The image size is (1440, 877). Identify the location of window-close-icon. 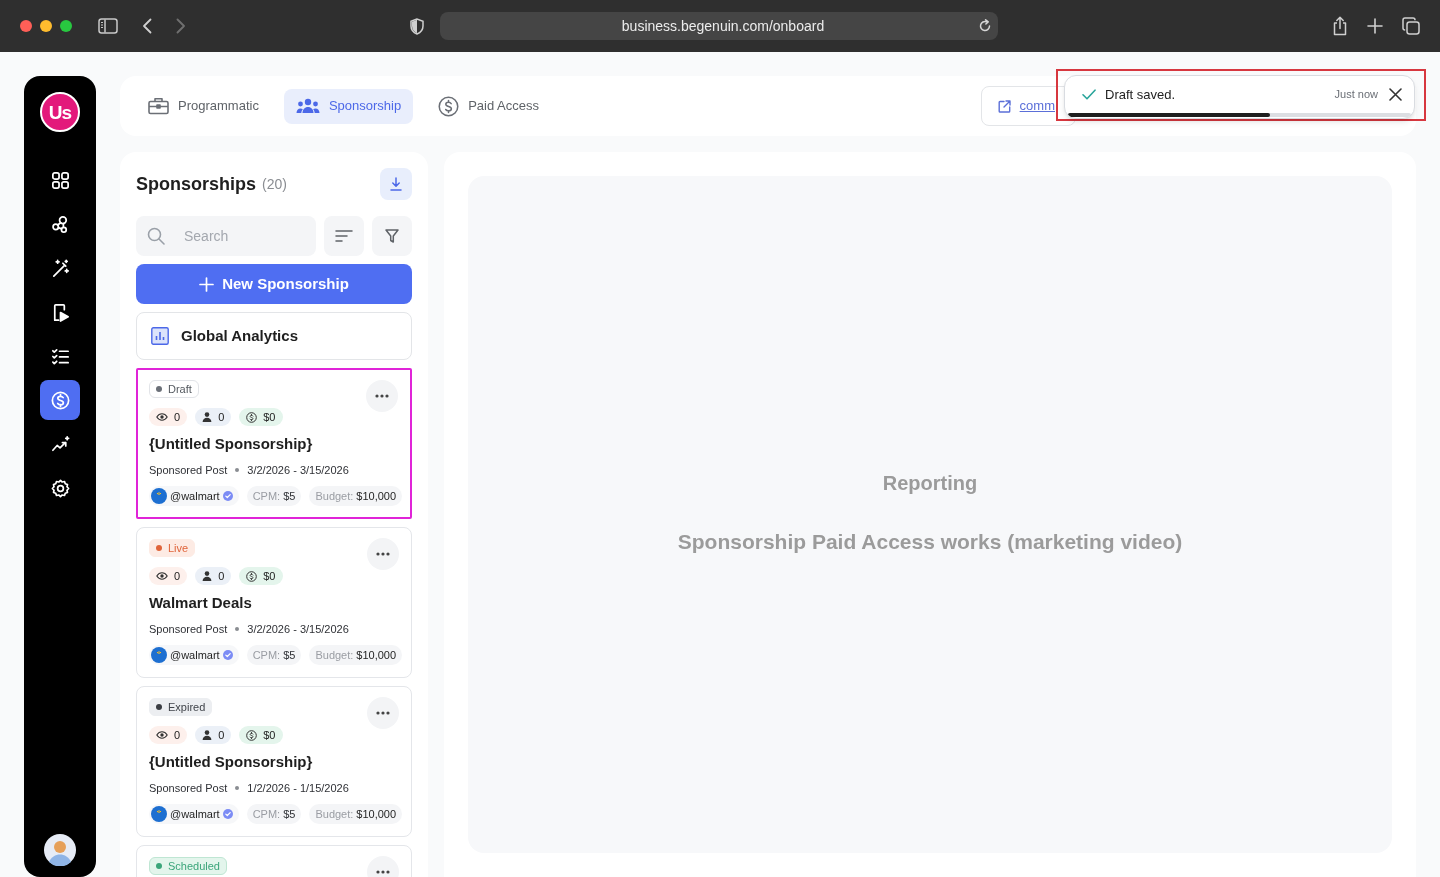
(26, 26).